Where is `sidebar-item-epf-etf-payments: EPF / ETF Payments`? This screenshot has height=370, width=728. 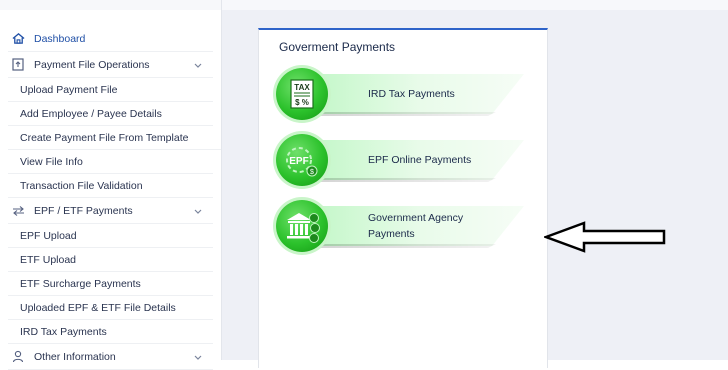
sidebar-item-epf-etf-payments: EPF / ETF Payments is located at coordinates (110, 211).